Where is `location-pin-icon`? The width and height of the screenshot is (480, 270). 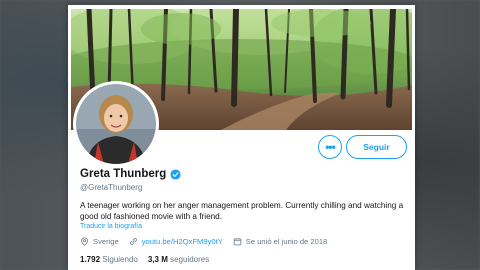
location-pin-icon is located at coordinates (84, 241).